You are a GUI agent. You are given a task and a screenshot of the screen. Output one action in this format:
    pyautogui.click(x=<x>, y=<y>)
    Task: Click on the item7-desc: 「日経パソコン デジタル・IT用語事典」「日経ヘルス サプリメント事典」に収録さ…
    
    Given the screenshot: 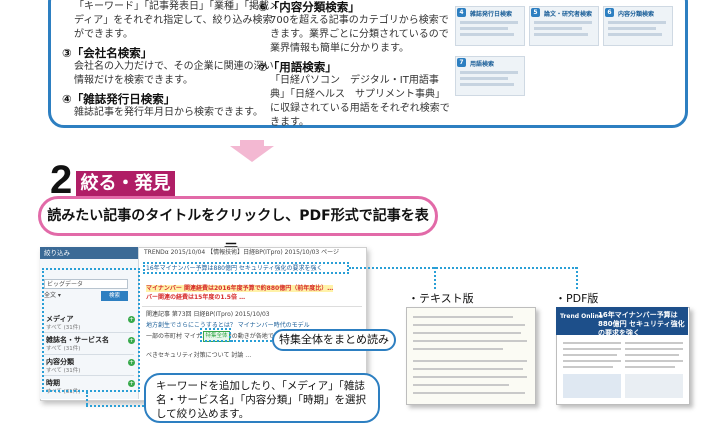 What is the action you would take?
    pyautogui.click(x=360, y=101)
    